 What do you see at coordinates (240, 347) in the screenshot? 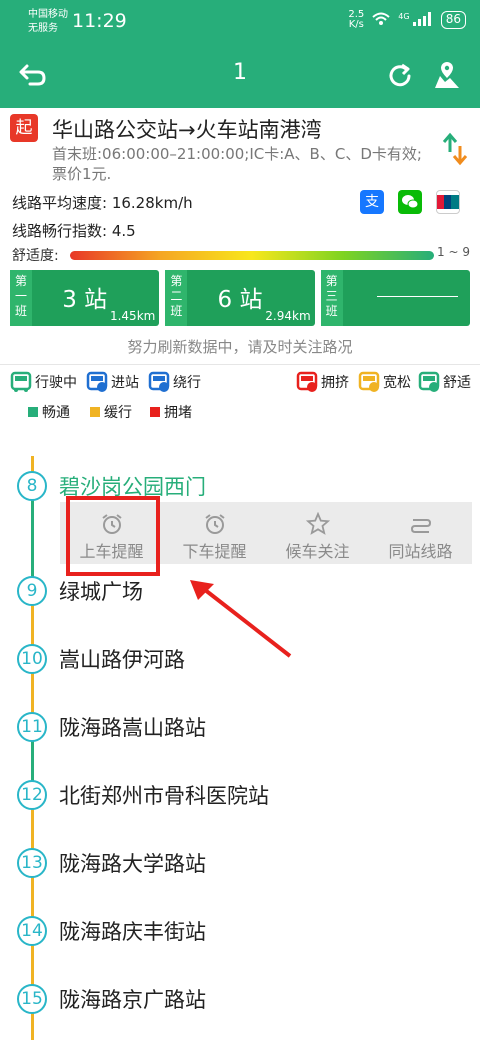
I see `refresh-message: 努力刷新数据中，请及时关注路况` at bounding box center [240, 347].